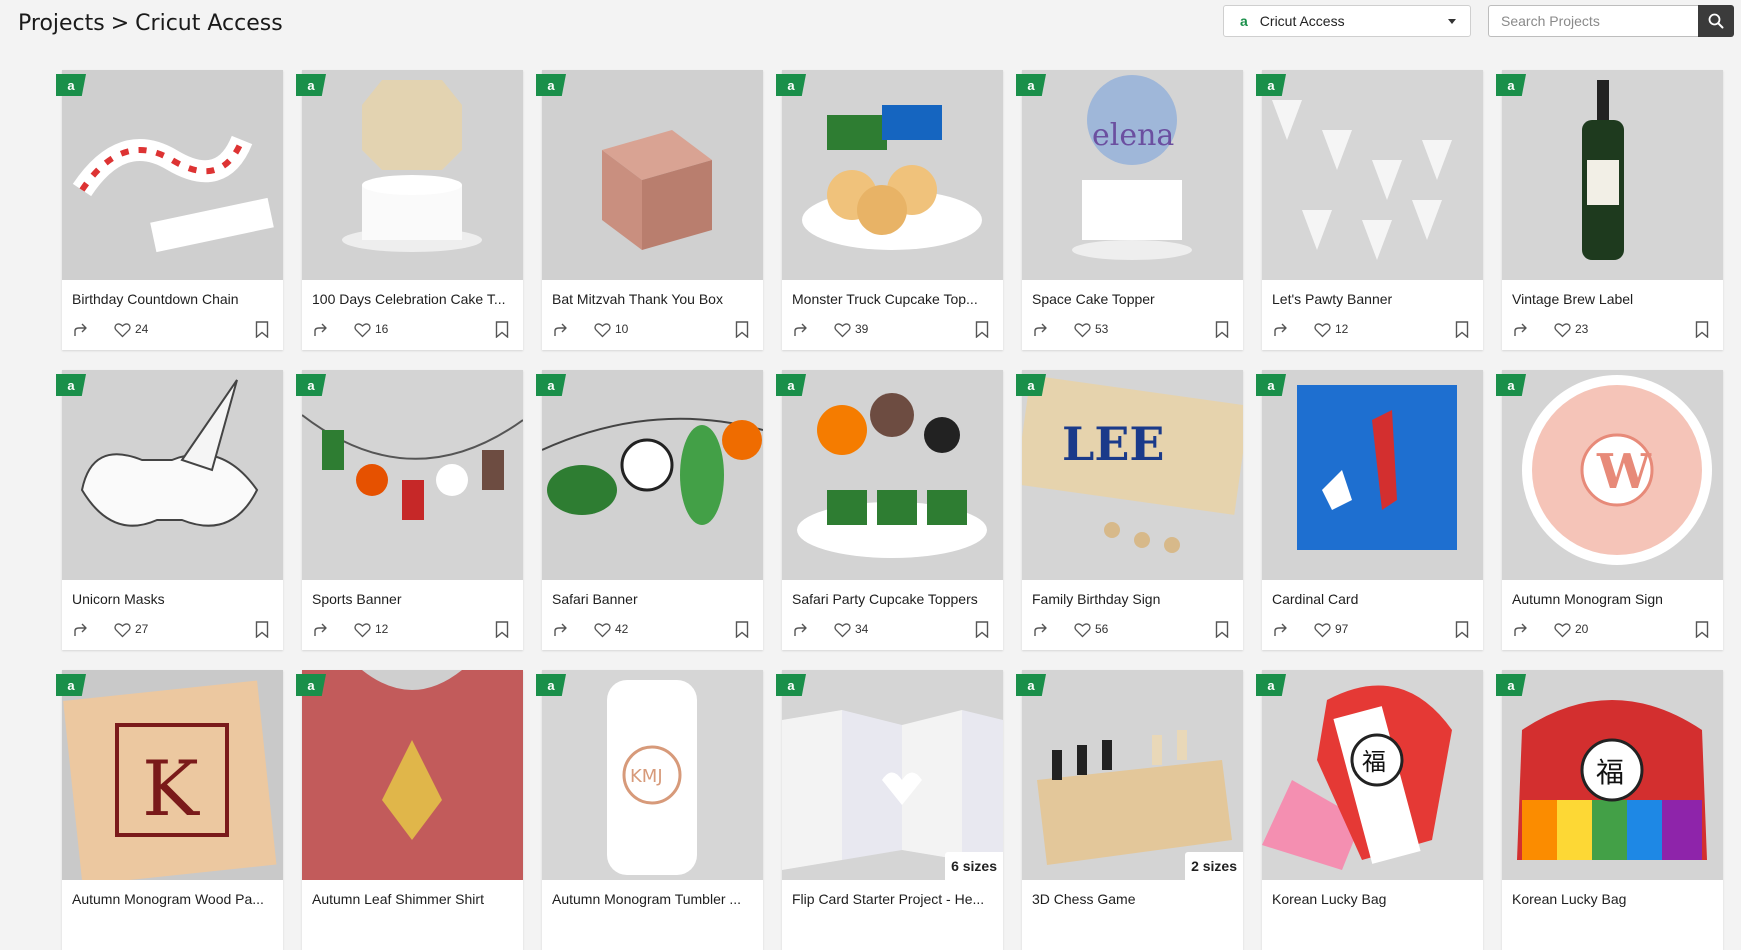  What do you see at coordinates (412, 599) in the screenshot?
I see `project-title: Sports Banner` at bounding box center [412, 599].